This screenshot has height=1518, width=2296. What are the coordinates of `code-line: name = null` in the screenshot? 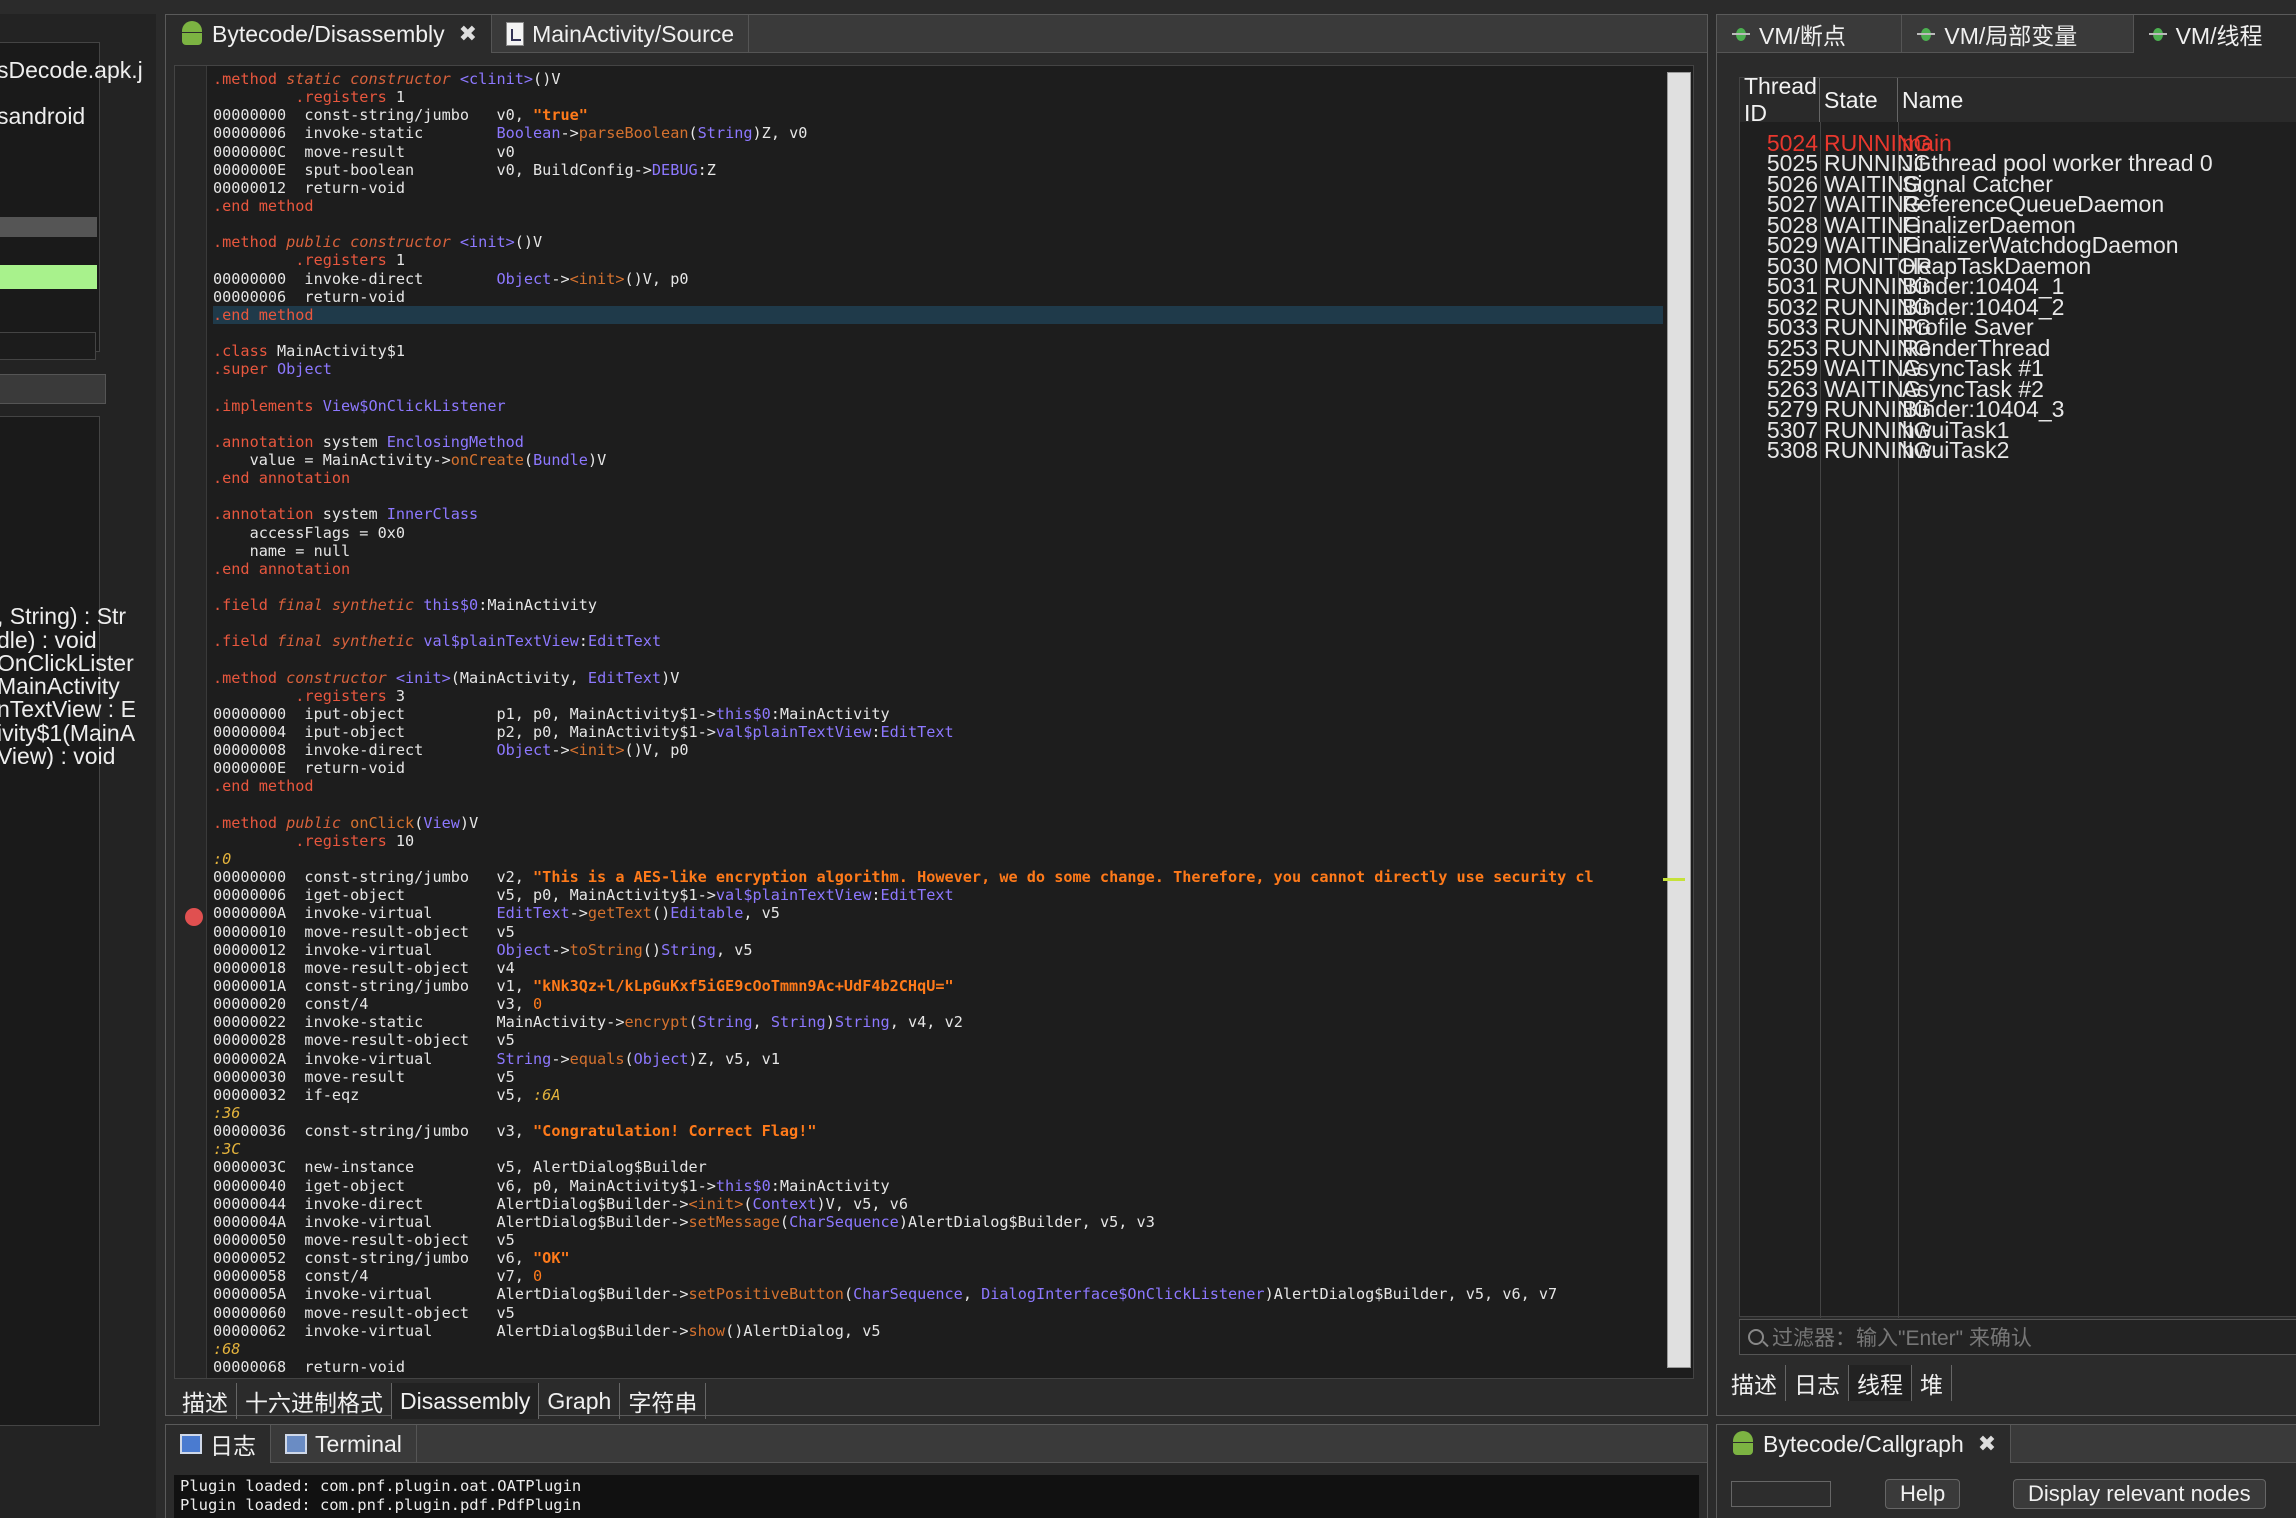 It's located at (938, 551).